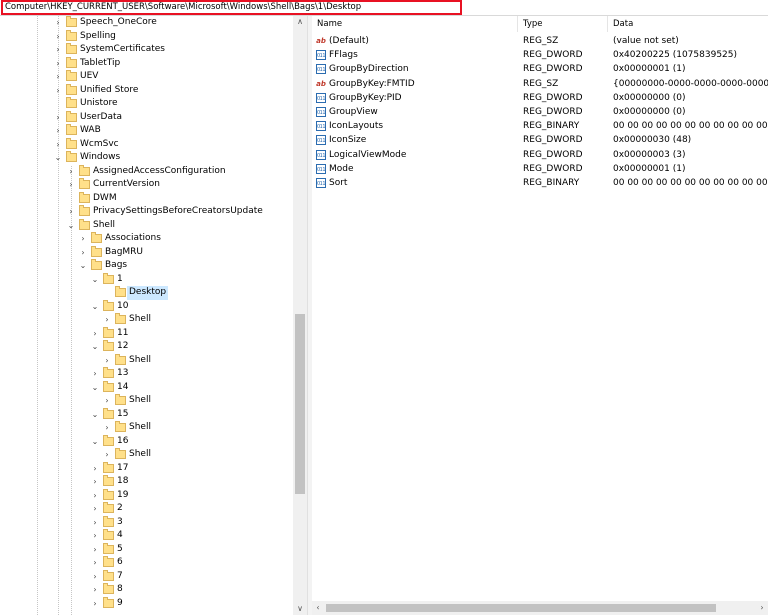  Describe the element at coordinates (146, 63) in the screenshot. I see `tree-item: › TabletTip` at that location.